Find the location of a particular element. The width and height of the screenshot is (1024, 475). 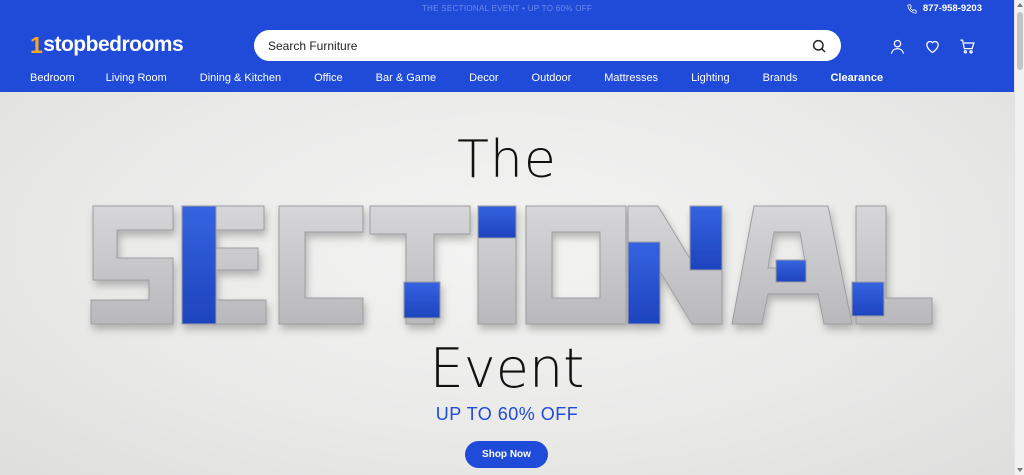

search-bar is located at coordinates (547, 45).